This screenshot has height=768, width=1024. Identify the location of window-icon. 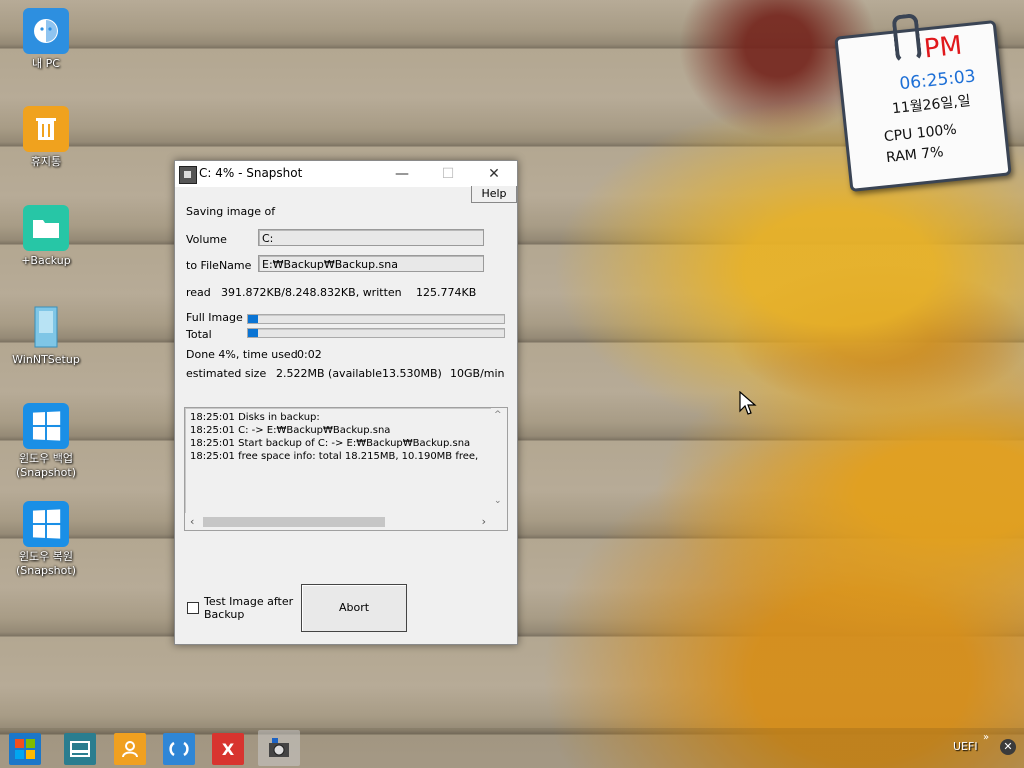
(80, 749).